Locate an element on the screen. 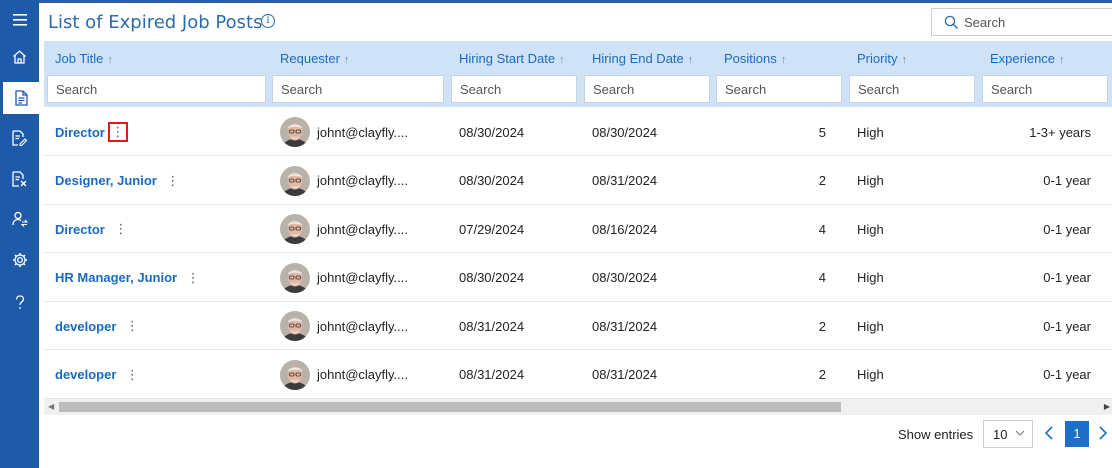  horizontal-scrollbar: ◀ ▶ is located at coordinates (578, 407).